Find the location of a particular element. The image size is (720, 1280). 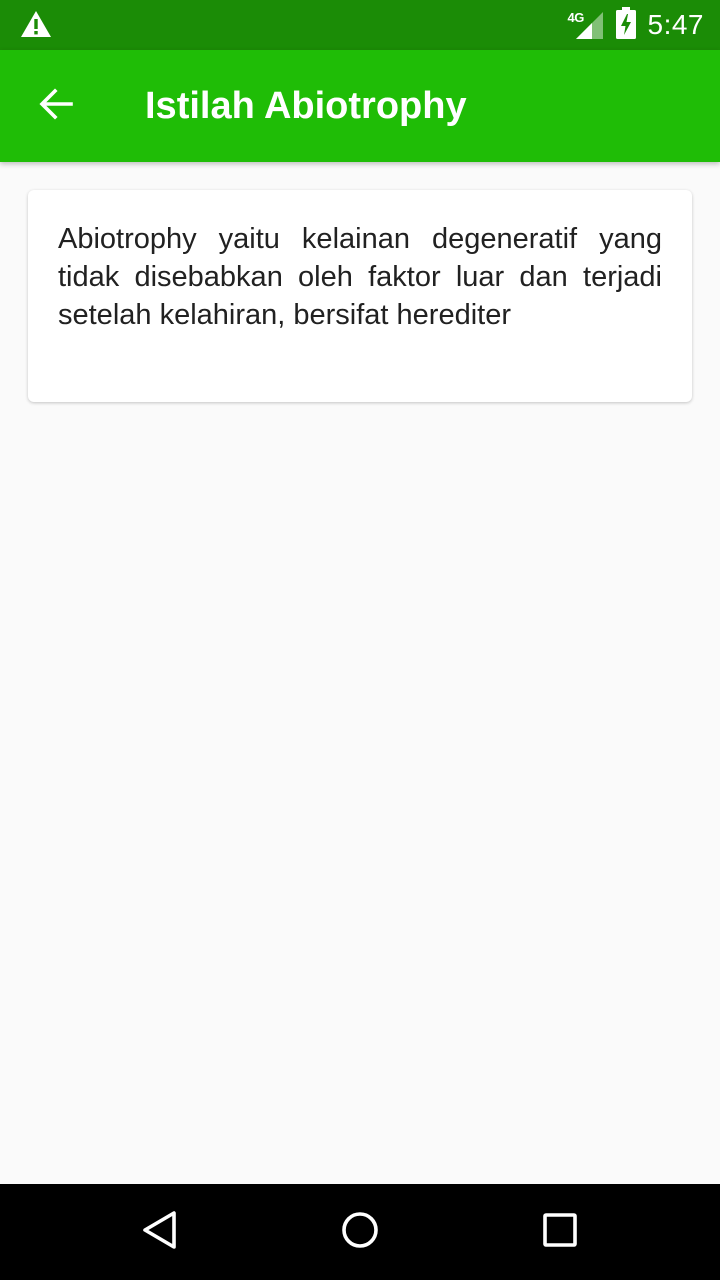

navigation-bar is located at coordinates (360, 1232).